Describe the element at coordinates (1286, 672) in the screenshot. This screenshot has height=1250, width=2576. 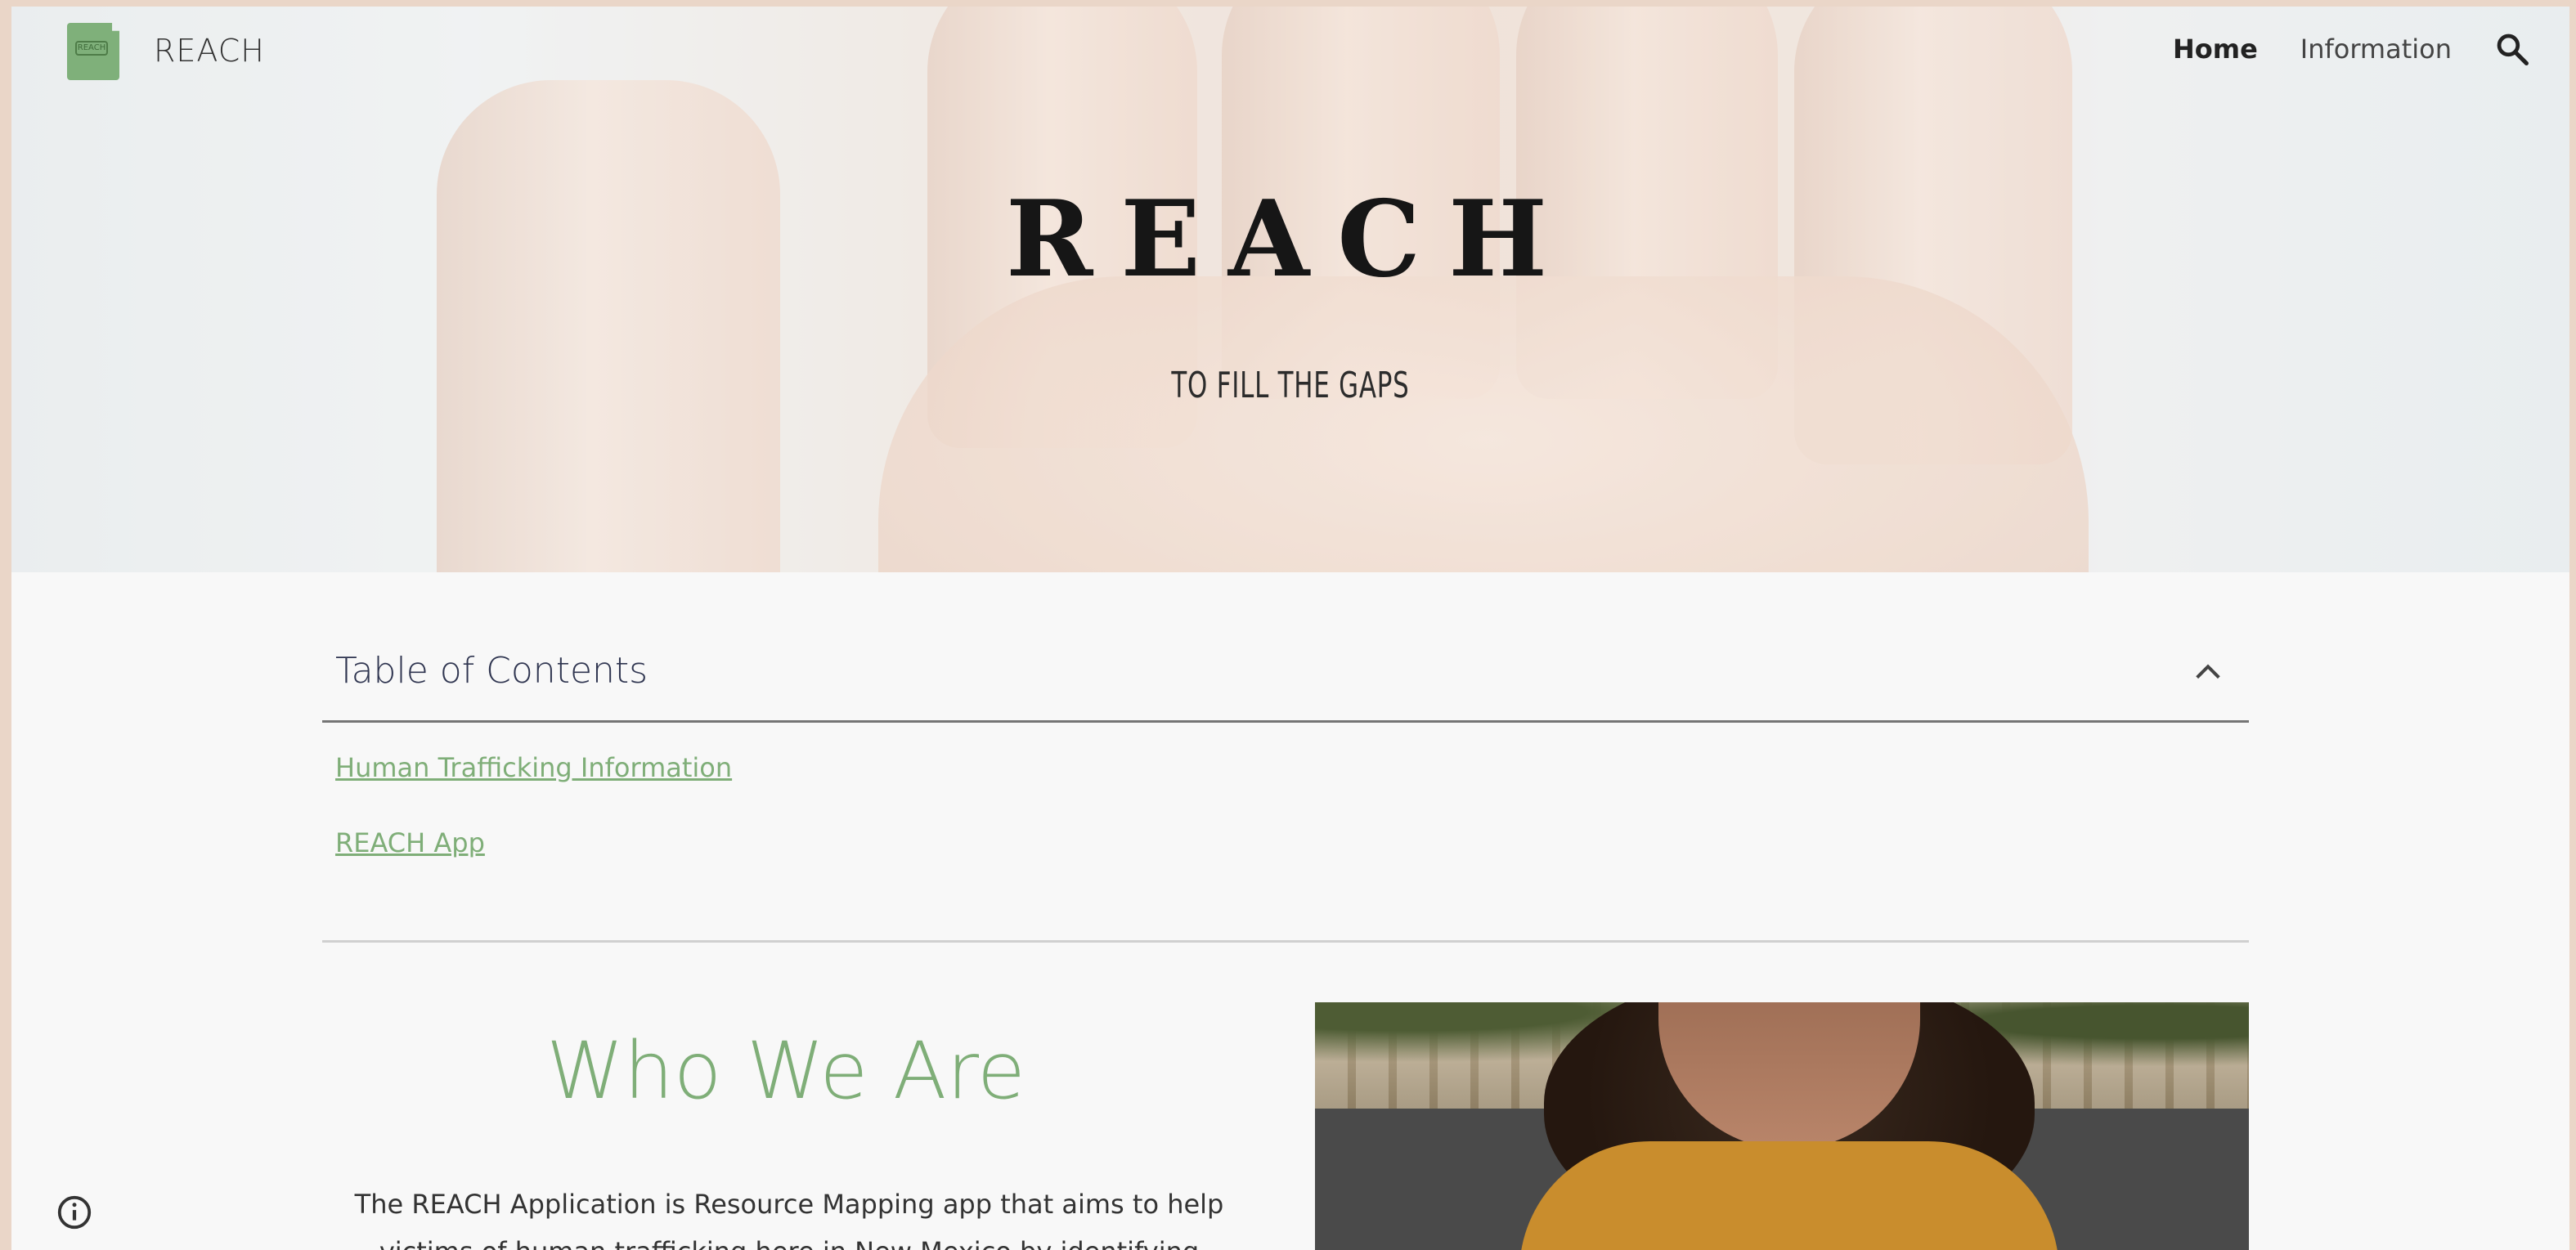
I see `toc-header: Table of Contents` at that location.